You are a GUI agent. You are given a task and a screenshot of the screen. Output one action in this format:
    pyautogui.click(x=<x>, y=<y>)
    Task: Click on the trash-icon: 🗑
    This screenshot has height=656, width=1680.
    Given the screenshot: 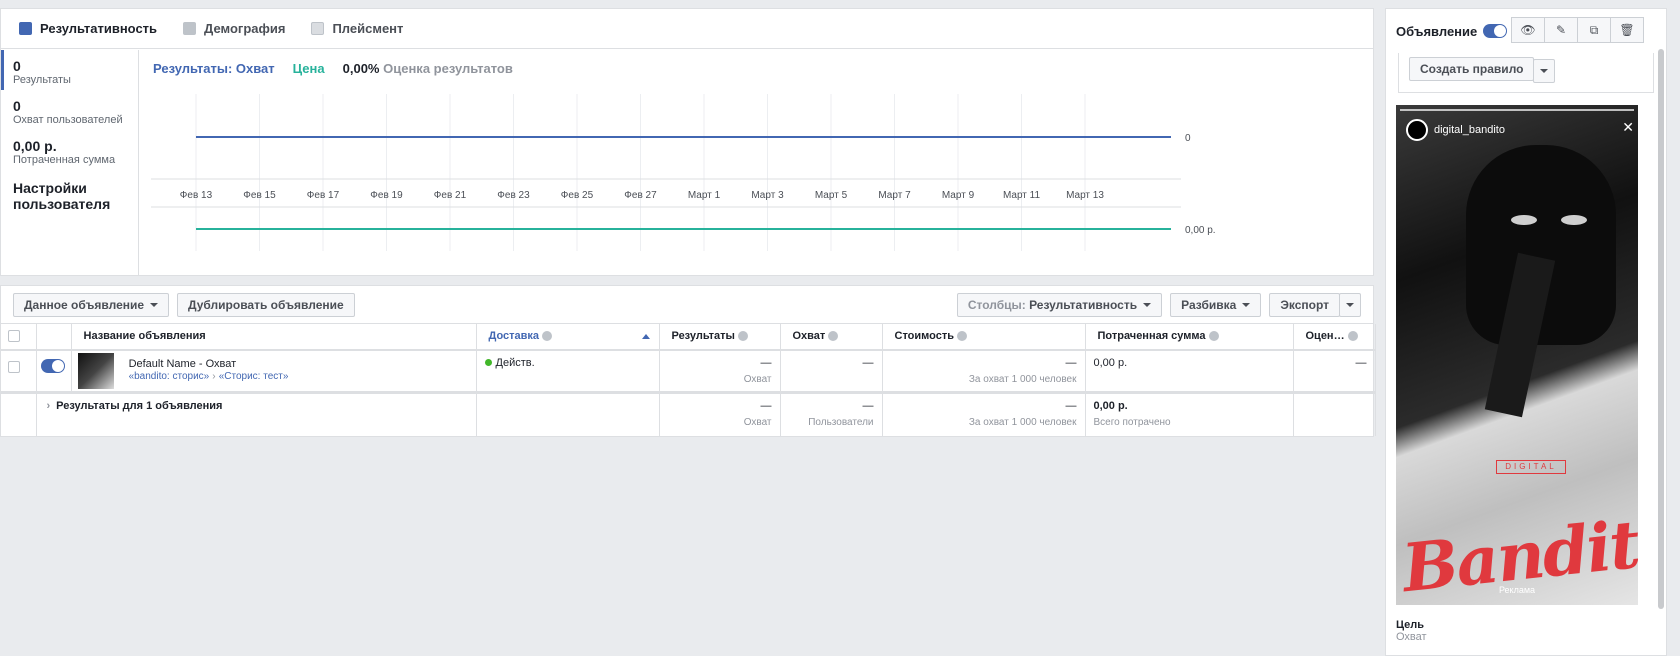 What is the action you would take?
    pyautogui.click(x=1627, y=30)
    